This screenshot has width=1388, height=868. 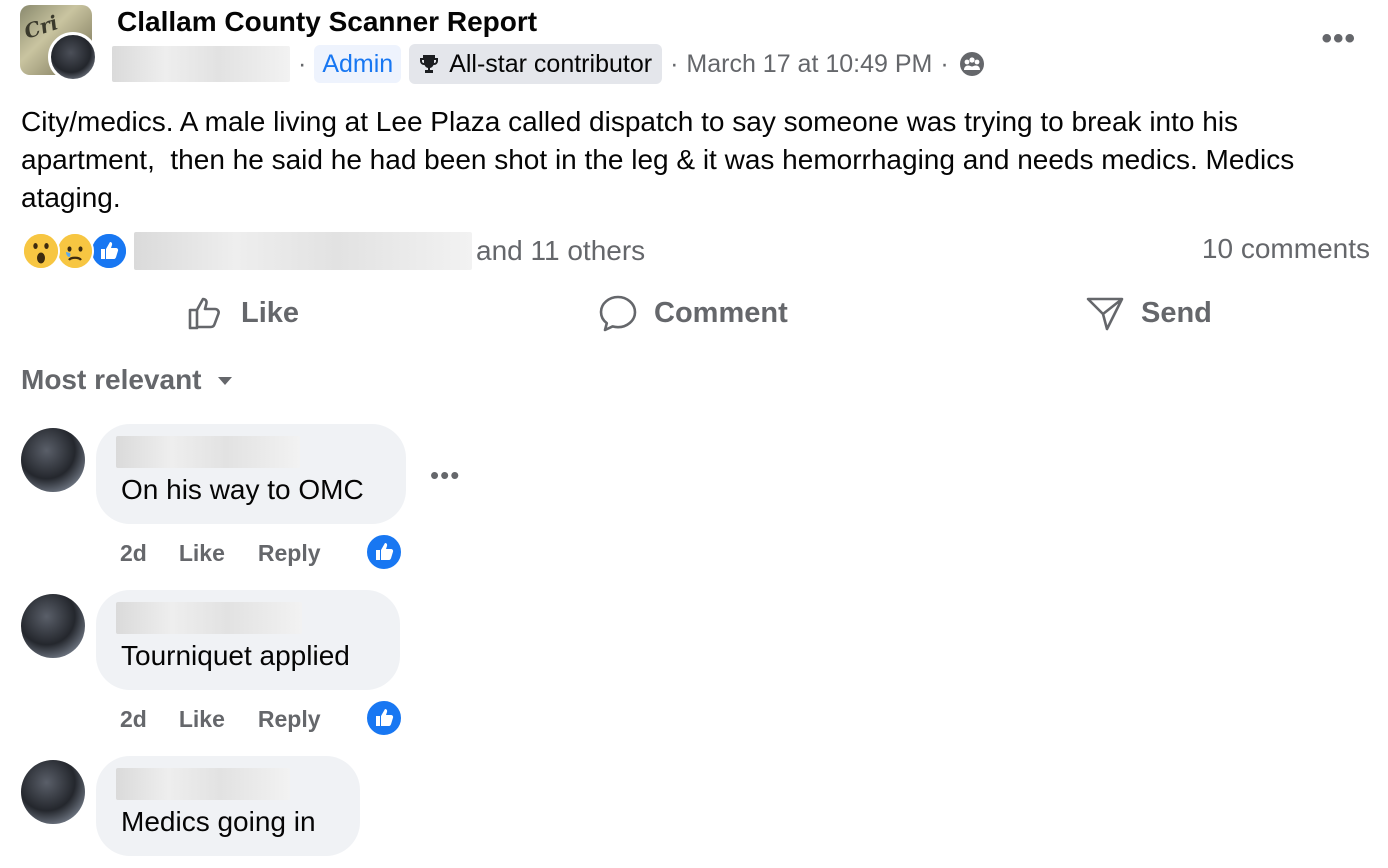 I want to click on blurred-reactor-names, so click(x=303, y=251).